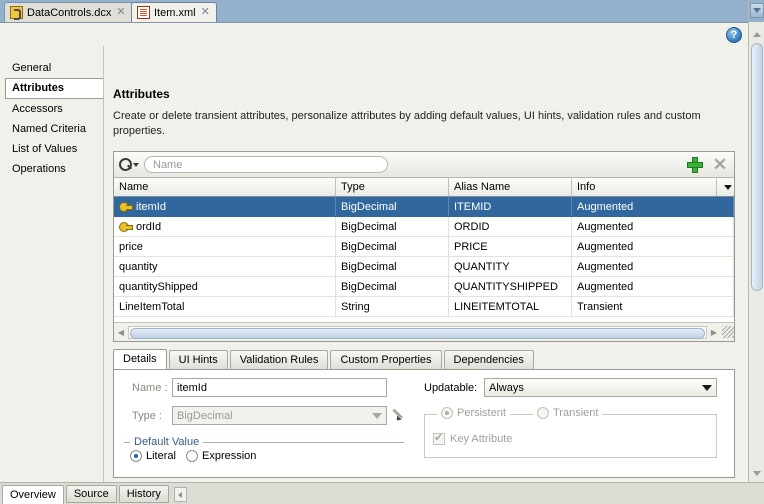 Image resolution: width=764 pixels, height=504 pixels. Describe the element at coordinates (167, 442) in the screenshot. I see `default-value-group-label: Default Value` at that location.